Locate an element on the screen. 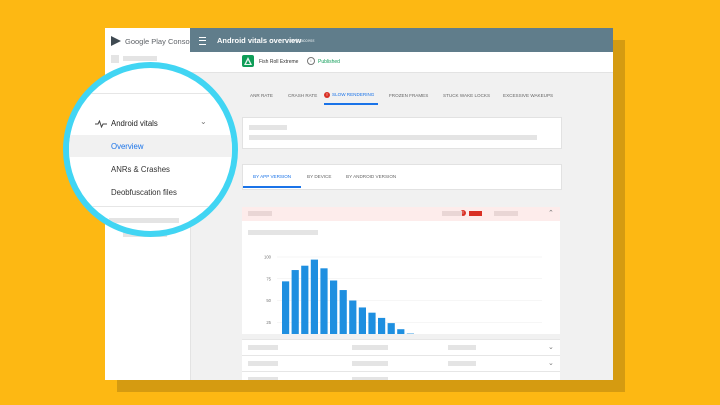 The width and height of the screenshot is (720, 405). tab-excessive-wakeups: EXCESSIVE WAKEUPS is located at coordinates (528, 95).